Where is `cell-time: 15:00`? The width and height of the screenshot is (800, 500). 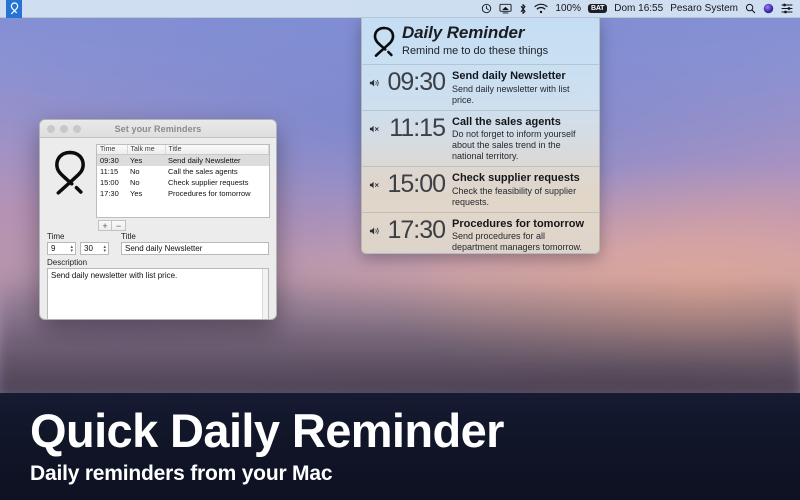
cell-time: 15:00 is located at coordinates (109, 182).